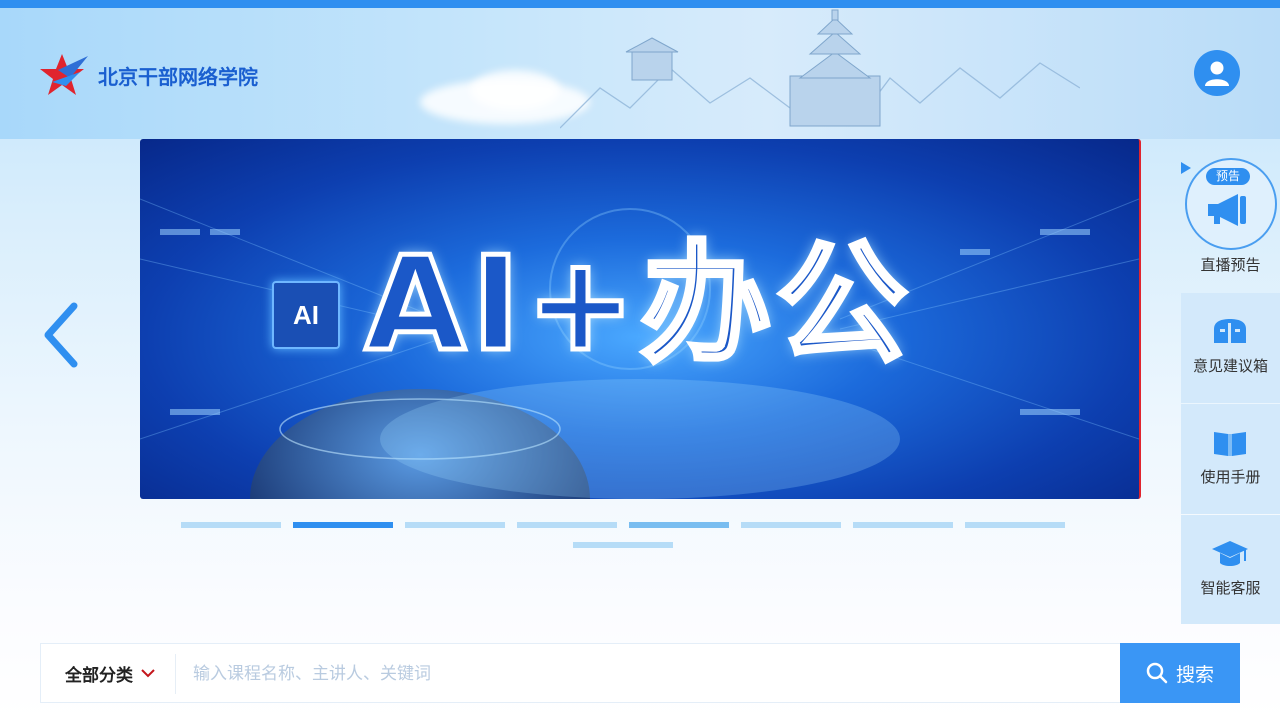  Describe the element at coordinates (1230, 348) in the screenshot. I see `side-item-feedback: 意见建议箱` at that location.